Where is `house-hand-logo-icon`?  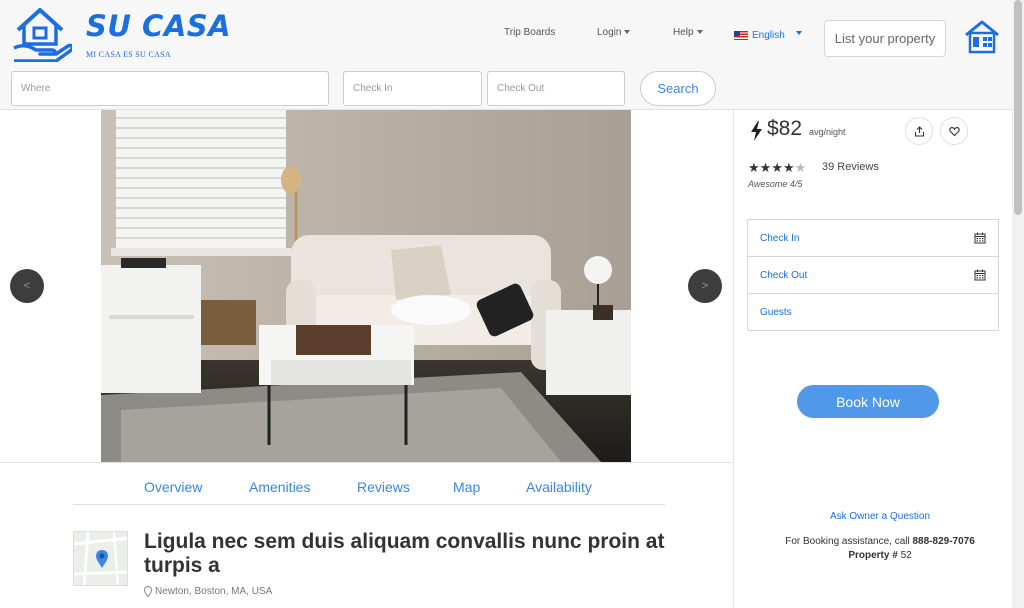
house-hand-logo-icon is located at coordinates (42, 33).